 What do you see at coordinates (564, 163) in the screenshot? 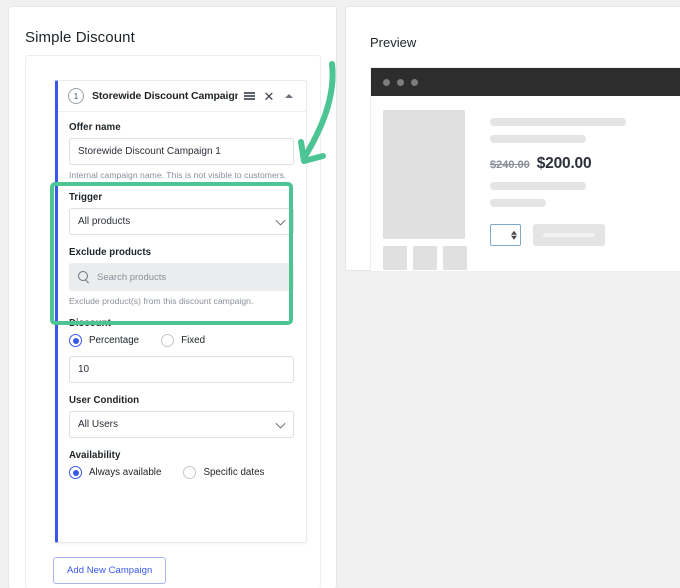
I see `discounted-price: $200.00` at bounding box center [564, 163].